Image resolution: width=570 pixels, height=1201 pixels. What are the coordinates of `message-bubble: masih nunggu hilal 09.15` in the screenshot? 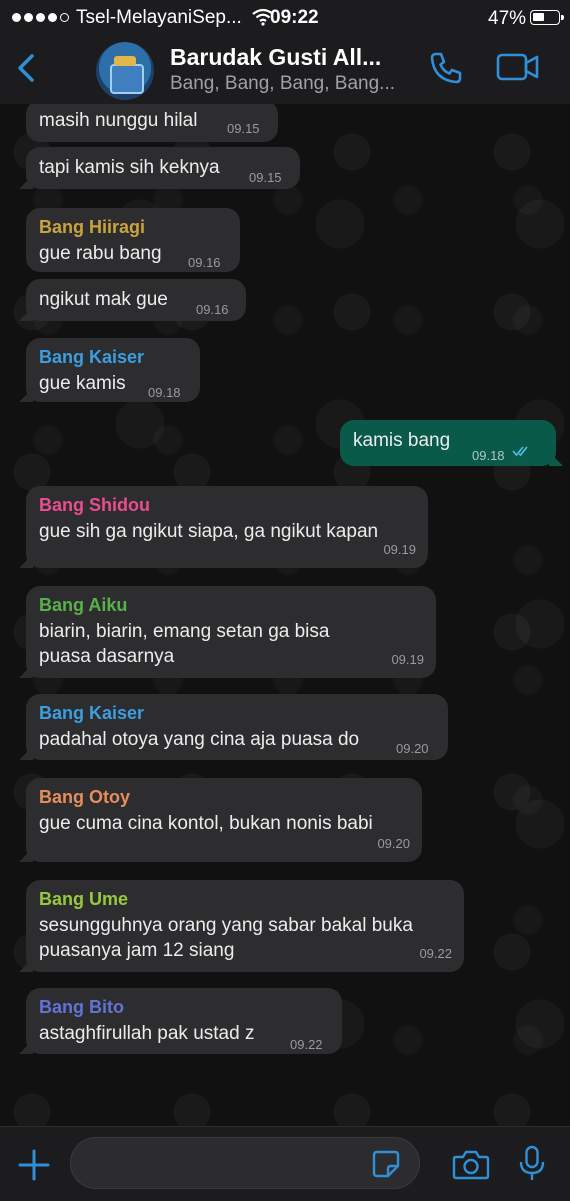 It's located at (152, 123).